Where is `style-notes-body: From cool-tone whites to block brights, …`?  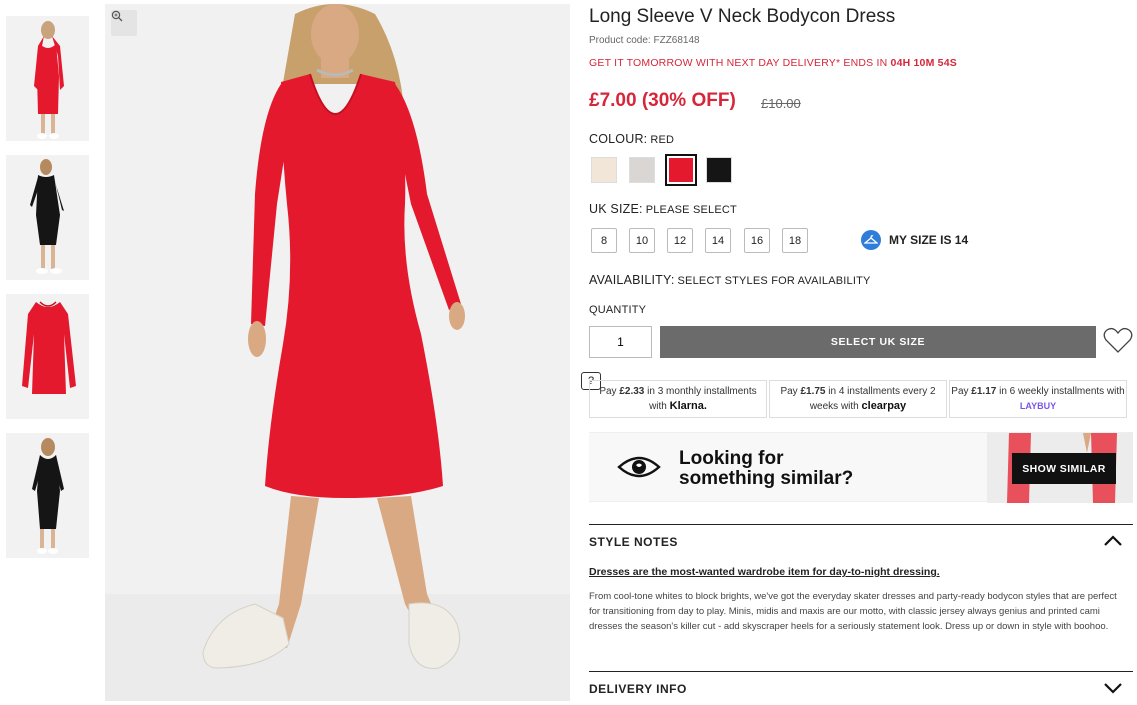 style-notes-body: From cool-tone whites to block brights, … is located at coordinates (853, 611).